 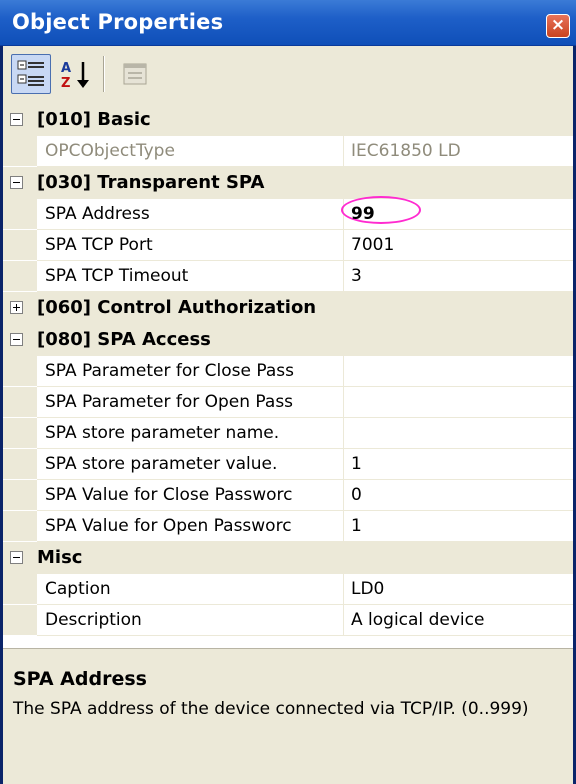 What do you see at coordinates (305, 526) in the screenshot?
I see `property-row: SPA Value for Open Passworc 1` at bounding box center [305, 526].